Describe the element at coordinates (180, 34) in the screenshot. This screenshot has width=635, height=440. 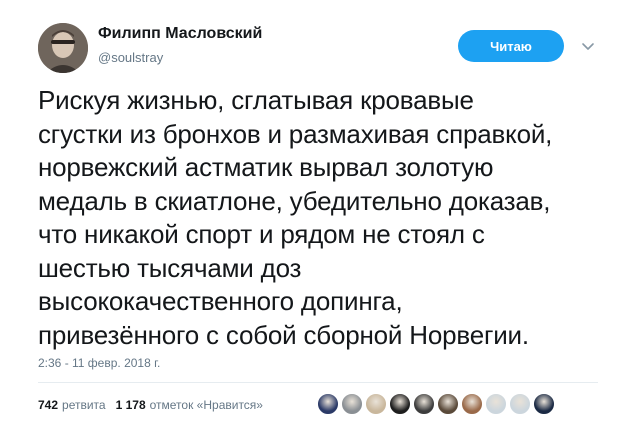
I see `author-display-name: Филипп Масловский` at that location.